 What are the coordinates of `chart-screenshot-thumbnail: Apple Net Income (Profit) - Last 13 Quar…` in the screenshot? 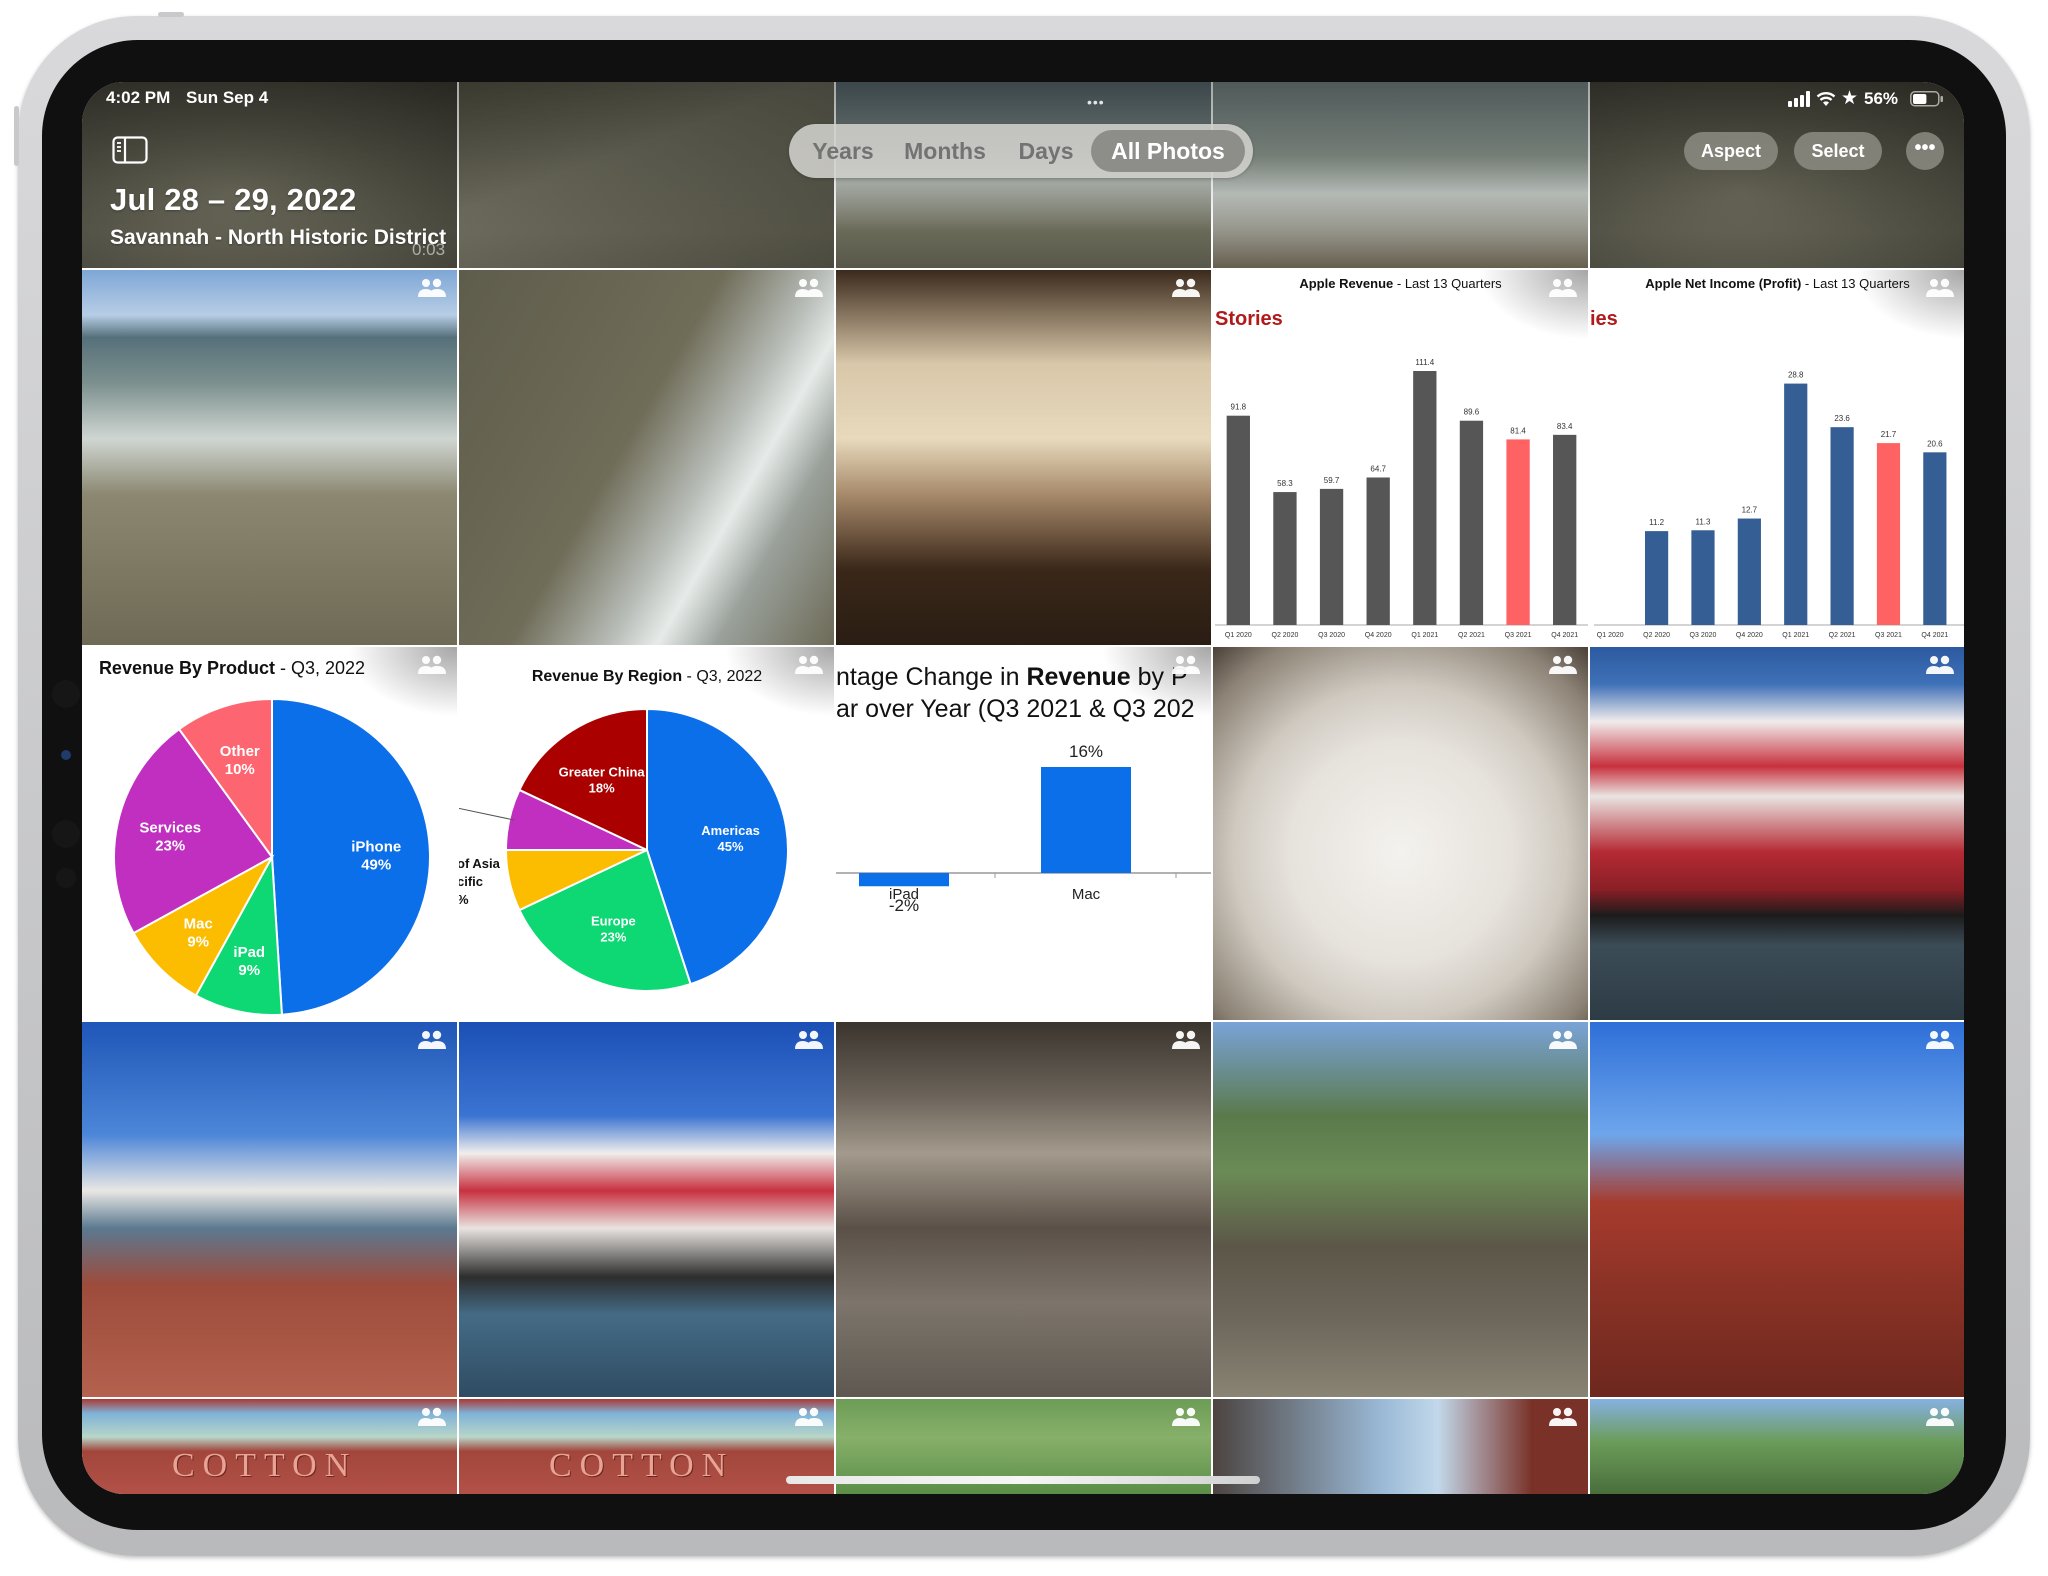 It's located at (1777, 457).